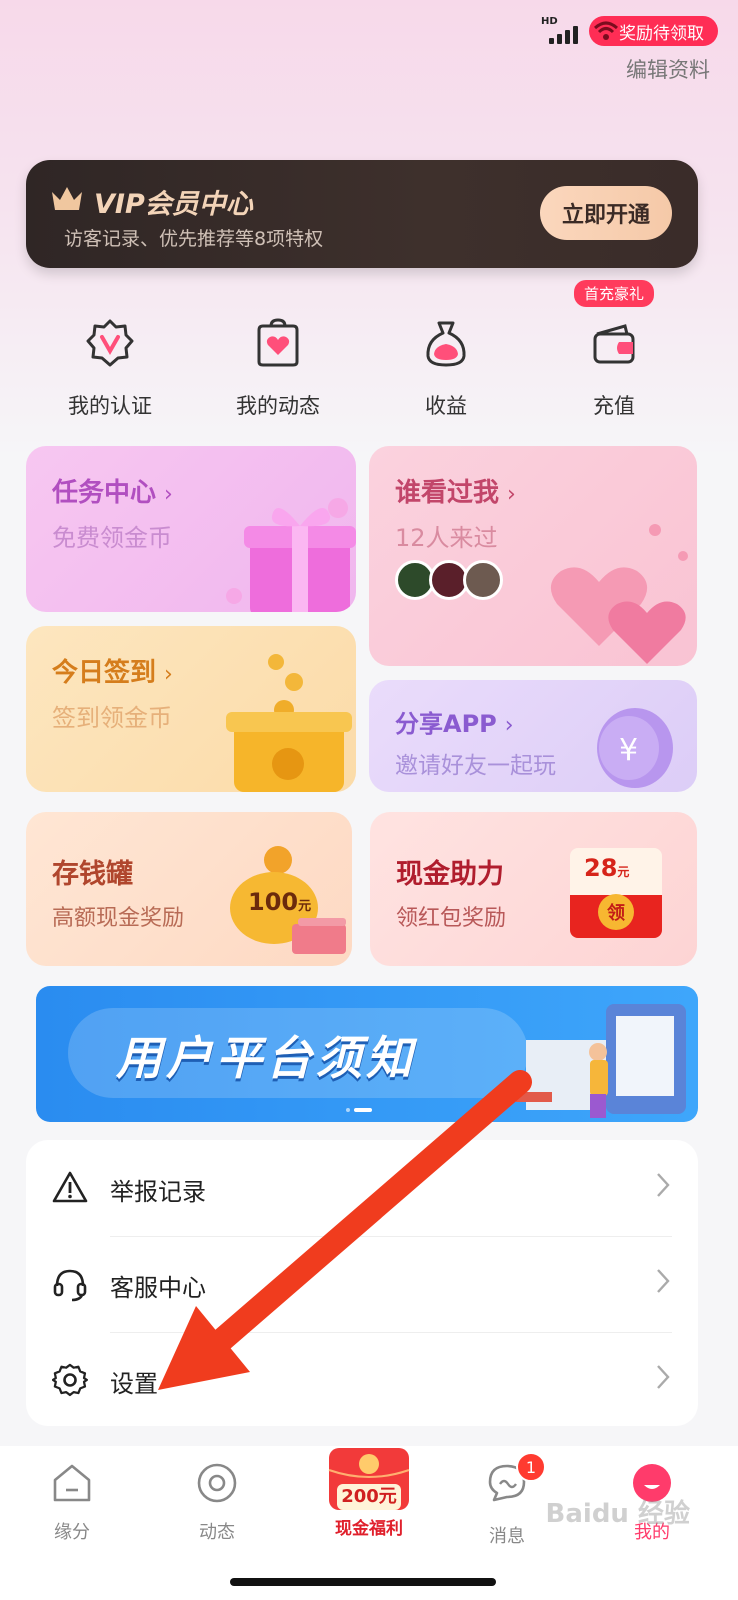 This screenshot has height=1600, width=738. Describe the element at coordinates (668, 69) in the screenshot. I see `edit-profile-link: 编辑资料` at that location.